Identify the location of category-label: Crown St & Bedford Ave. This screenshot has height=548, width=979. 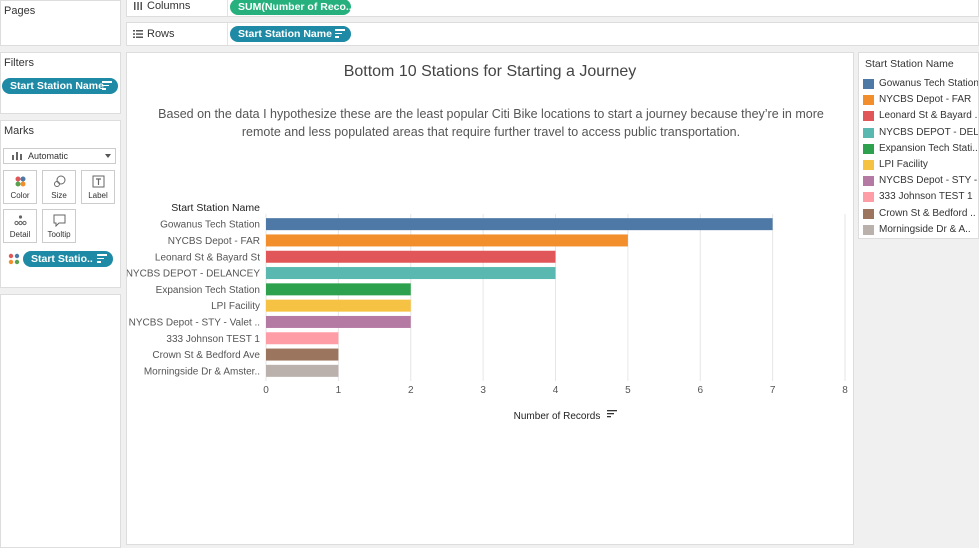
(206, 355).